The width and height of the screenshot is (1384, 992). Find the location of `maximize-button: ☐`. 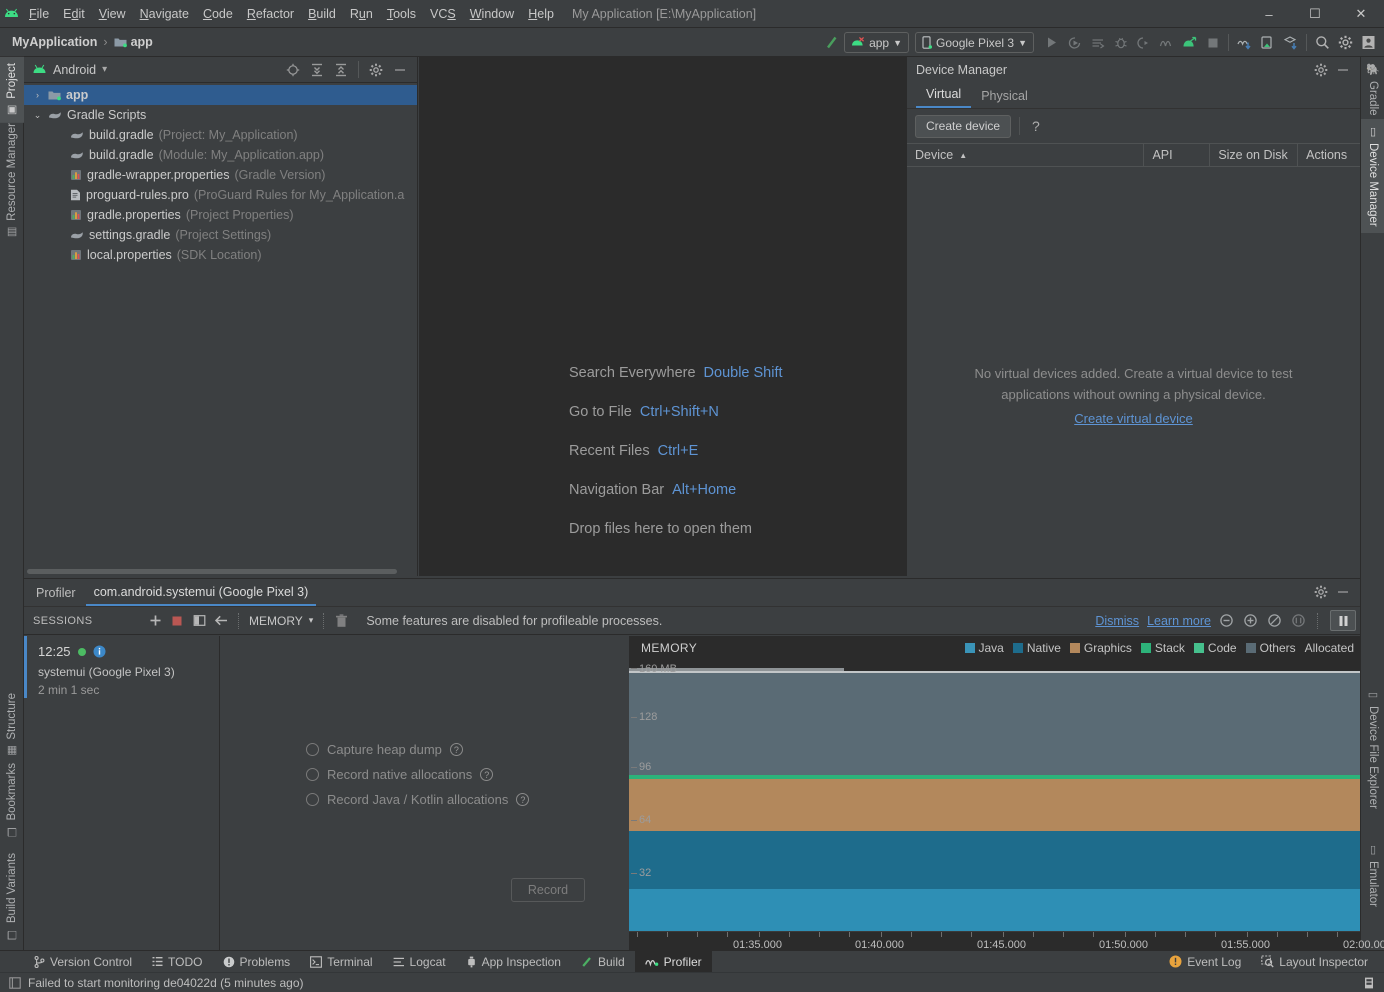

maximize-button: ☐ is located at coordinates (1315, 14).